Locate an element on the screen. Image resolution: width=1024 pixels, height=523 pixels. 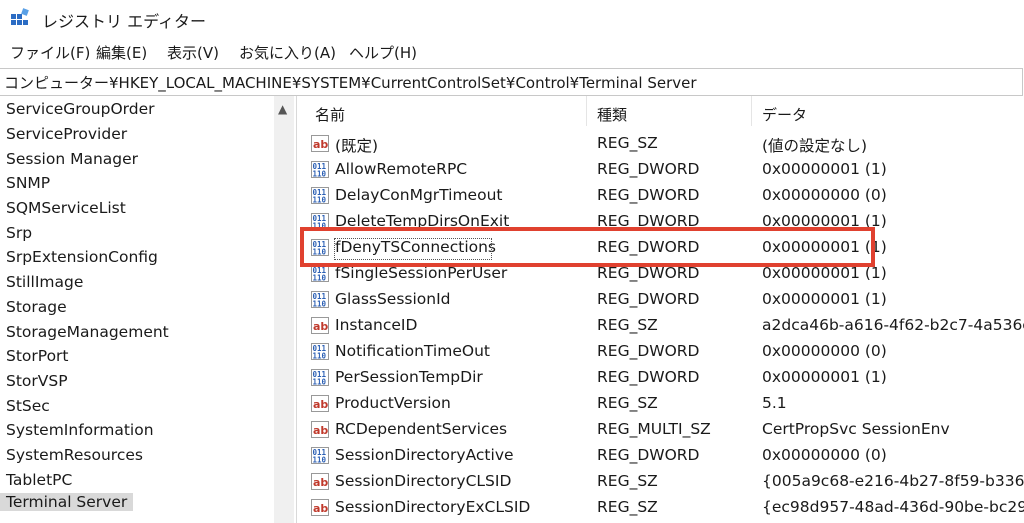
value-data: (値の設定なし) is located at coordinates (815, 146).